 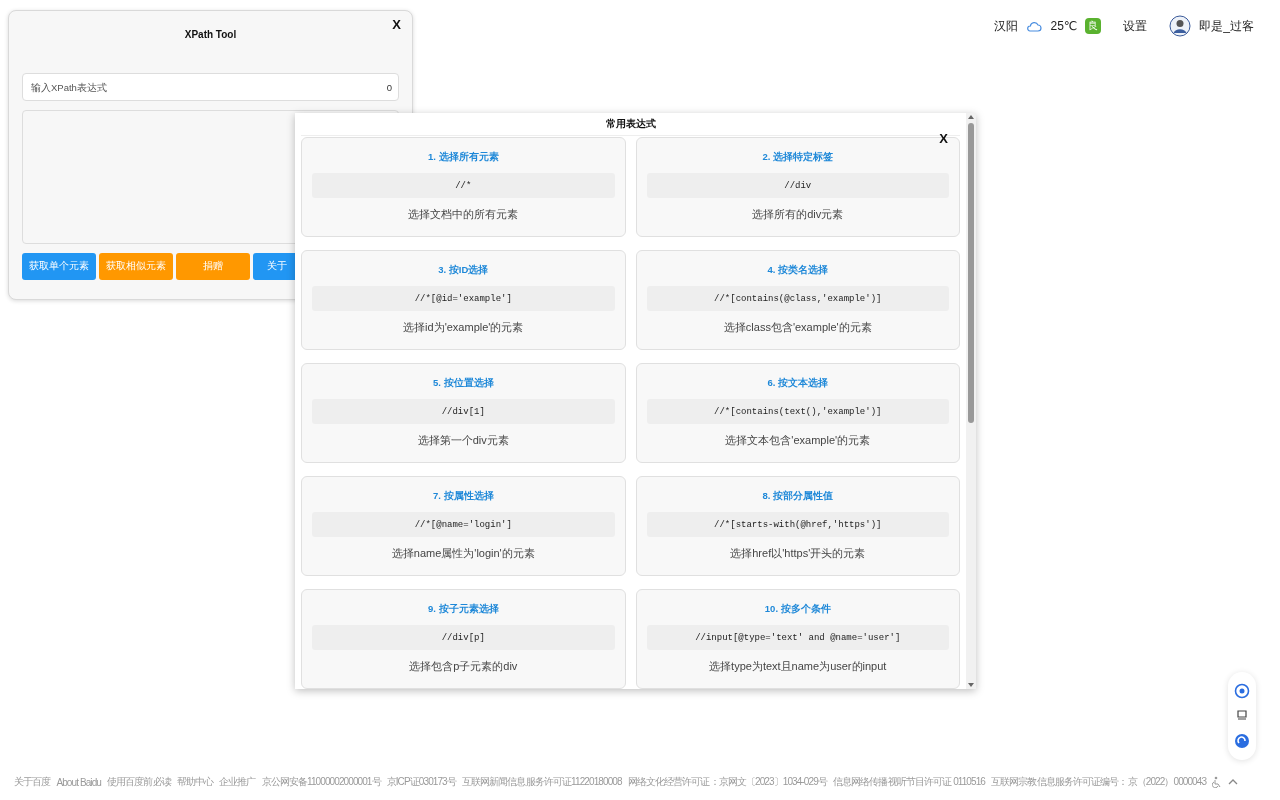 What do you see at coordinates (210, 35) in the screenshot?
I see `panel-title: XPath Tool` at bounding box center [210, 35].